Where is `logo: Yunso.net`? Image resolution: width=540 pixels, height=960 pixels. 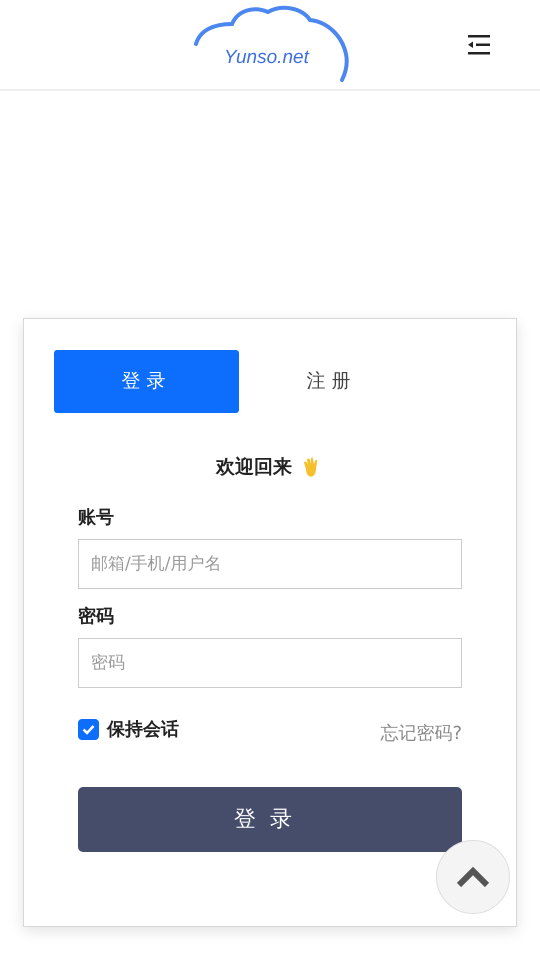
logo: Yunso.net is located at coordinates (272, 41).